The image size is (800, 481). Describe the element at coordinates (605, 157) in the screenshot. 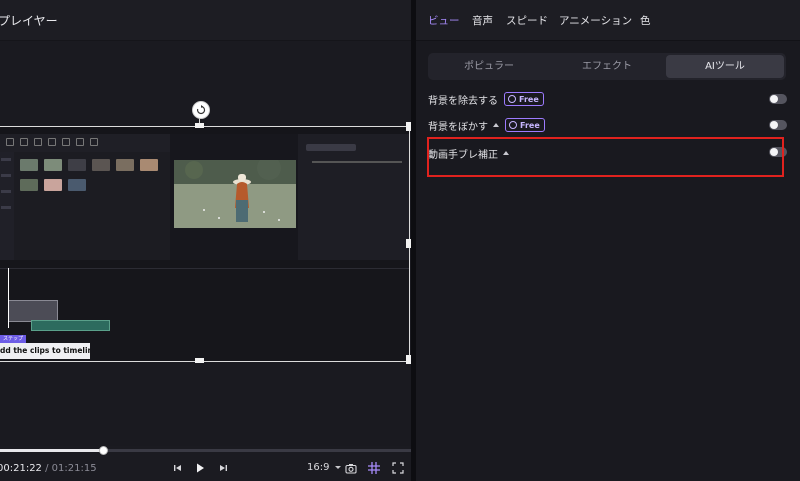

I see `highlight-frame` at that location.